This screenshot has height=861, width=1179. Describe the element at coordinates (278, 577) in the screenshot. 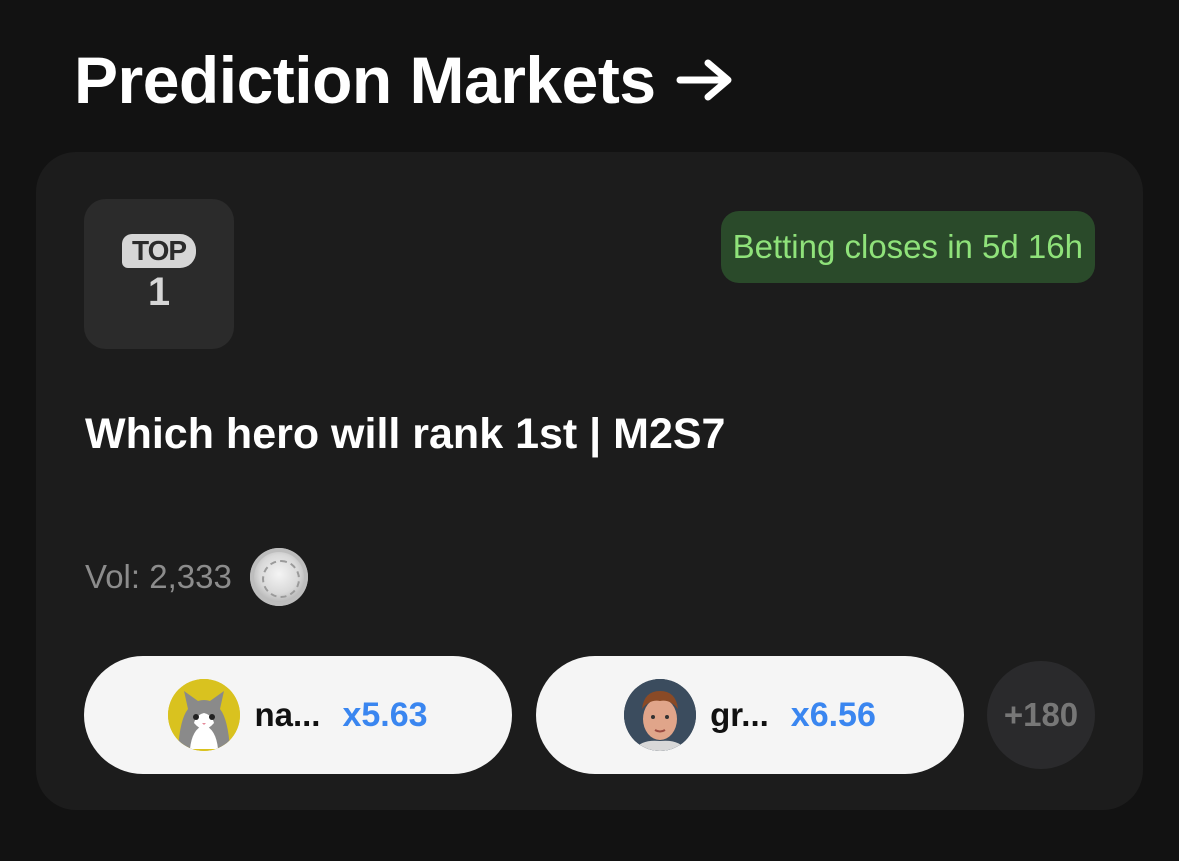

I see `silver-coin-icon` at that location.